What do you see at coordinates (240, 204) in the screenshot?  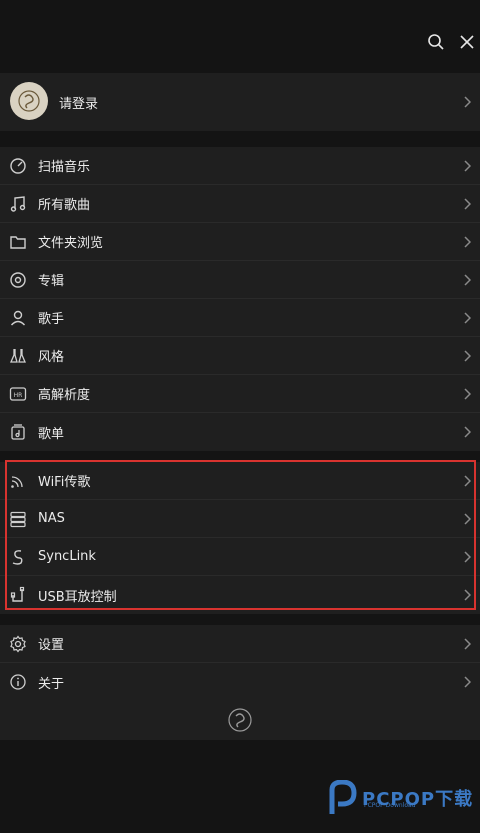 I see `menu-item-all-songs: 所有歌曲` at bounding box center [240, 204].